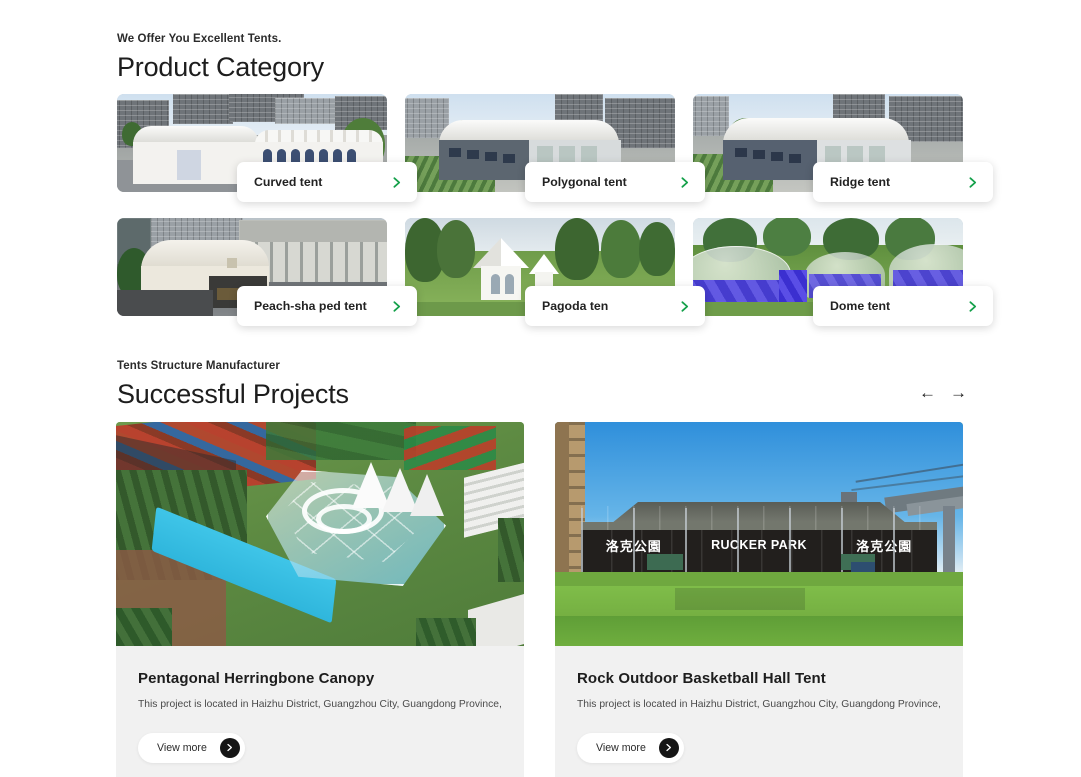 Image resolution: width=1081 pixels, height=777 pixels. Describe the element at coordinates (233, 394) in the screenshot. I see `projects-heading: Successful Projects` at that location.